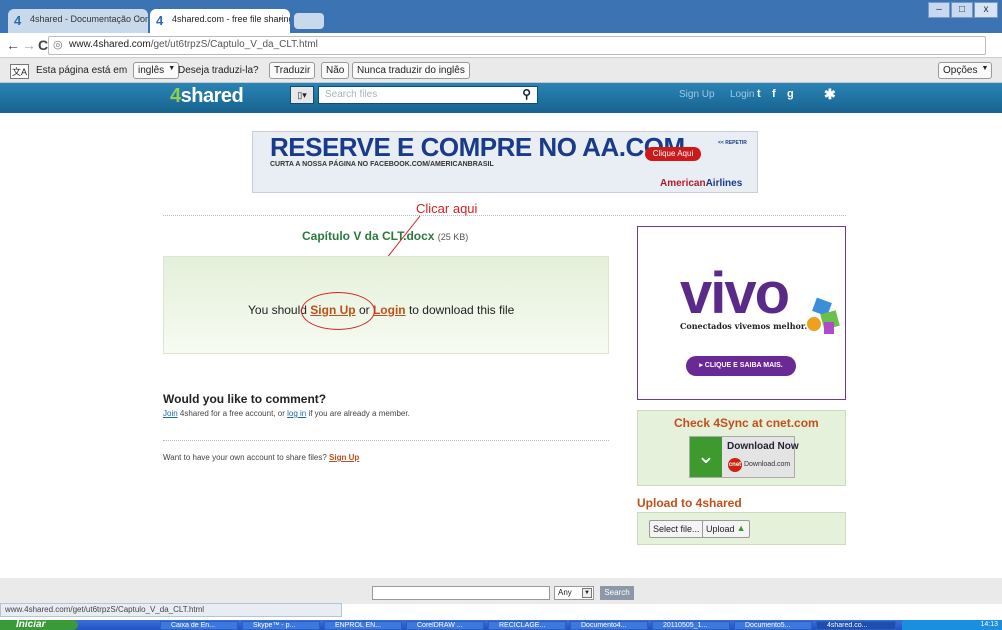 This screenshot has width=1002, height=630. I want to click on tab-4shared-free-file-sharing: 4 4shared.com - free file sharing ×, so click(220, 21).